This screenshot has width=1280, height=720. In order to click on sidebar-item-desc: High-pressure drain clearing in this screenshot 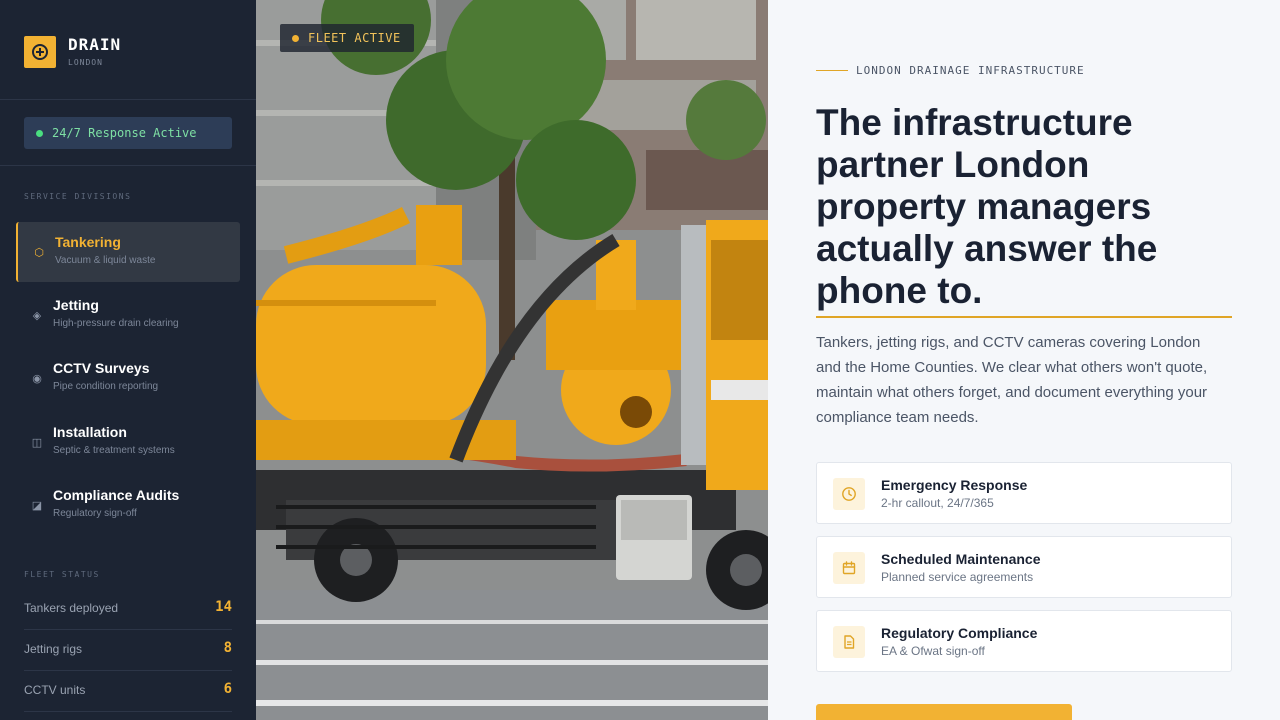, I will do `click(116, 323)`.